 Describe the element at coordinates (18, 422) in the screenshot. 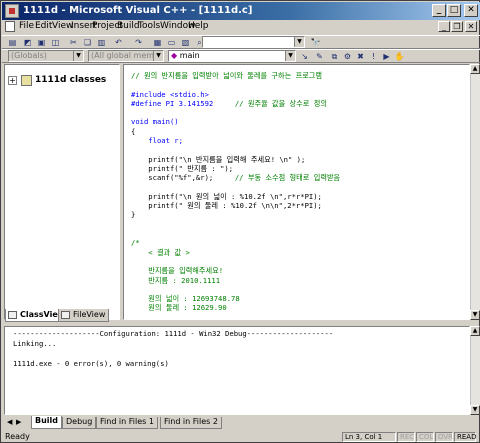

I see `tab-scroll-right-icon: ▶` at that location.